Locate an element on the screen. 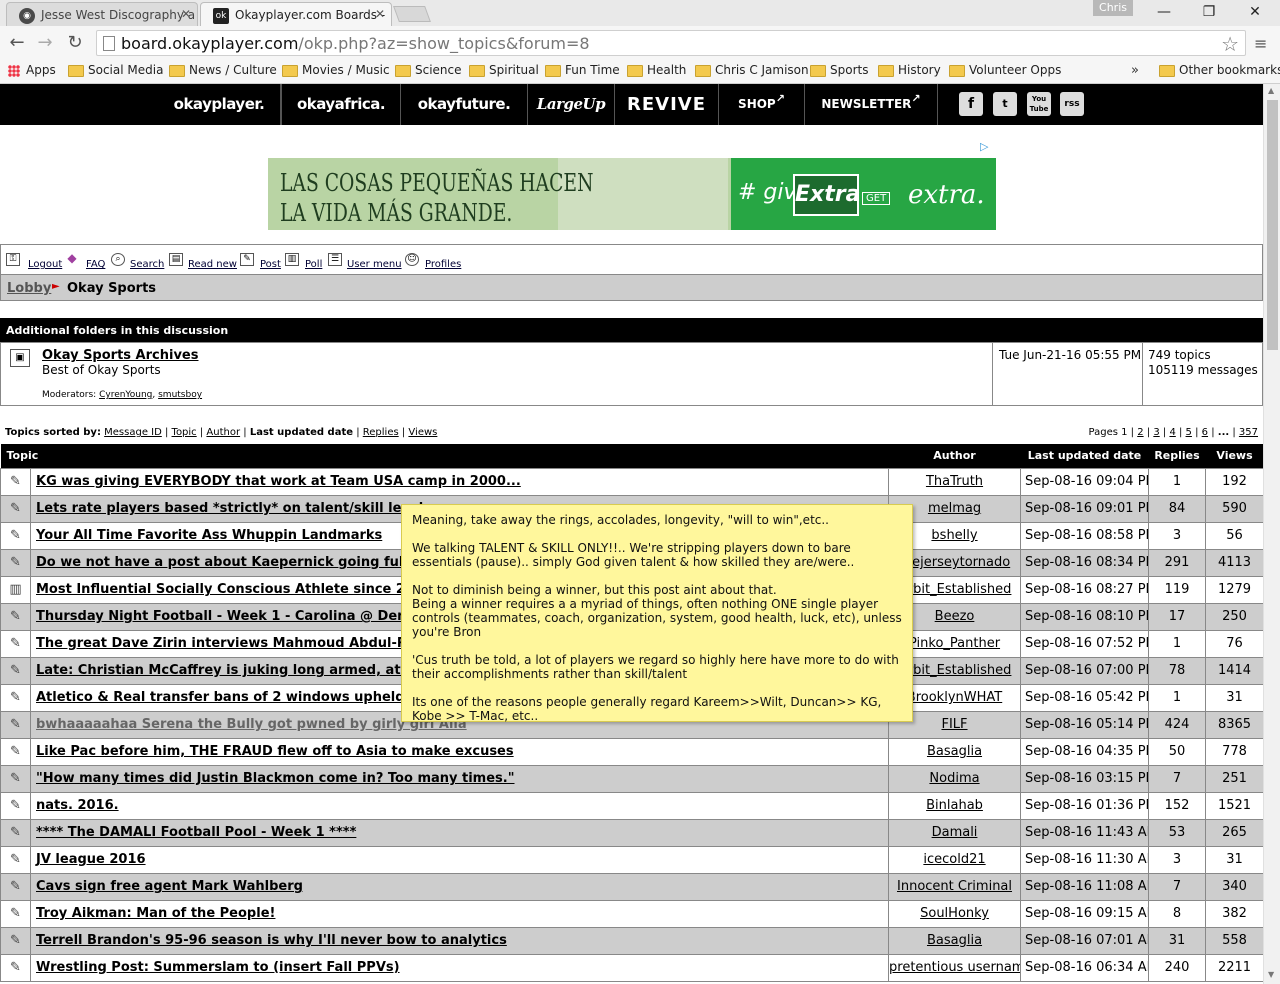 This screenshot has width=1280, height=984. topic-link: nats. 2016. is located at coordinates (77, 805).